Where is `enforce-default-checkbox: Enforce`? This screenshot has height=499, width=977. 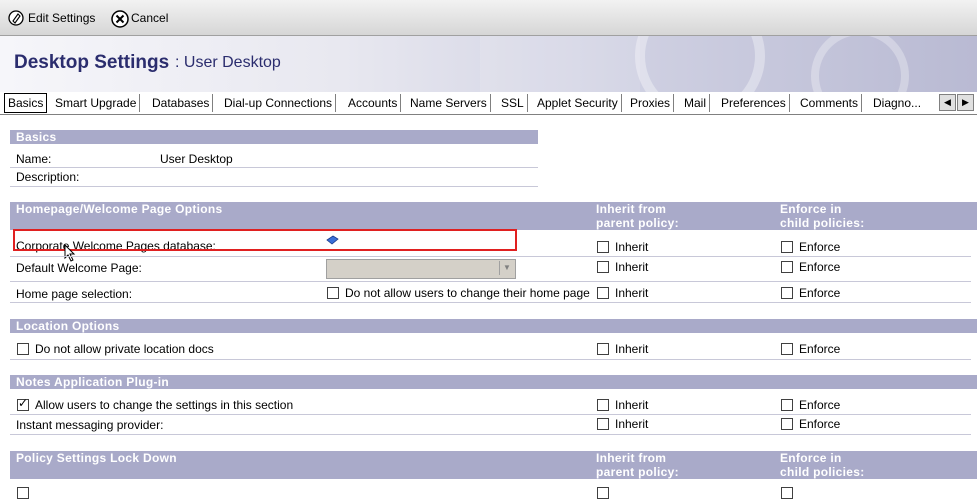
enforce-default-checkbox: Enforce is located at coordinates (810, 267).